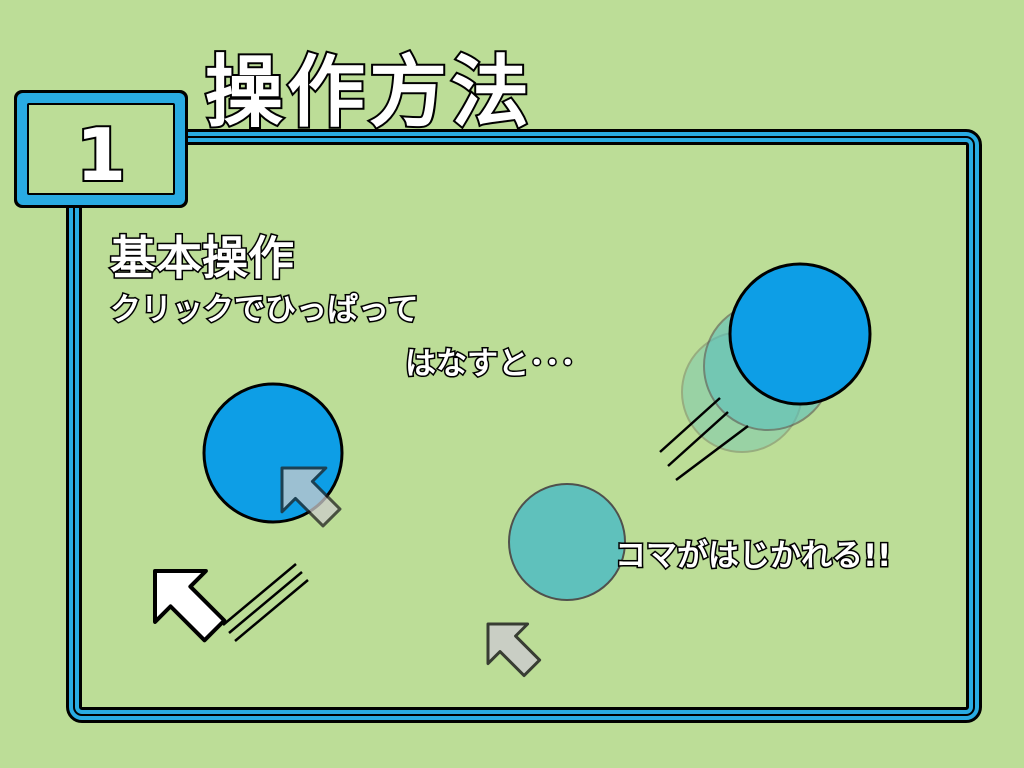 The height and width of the screenshot is (768, 1024). I want to click on section-title: 基本操作, so click(202, 258).